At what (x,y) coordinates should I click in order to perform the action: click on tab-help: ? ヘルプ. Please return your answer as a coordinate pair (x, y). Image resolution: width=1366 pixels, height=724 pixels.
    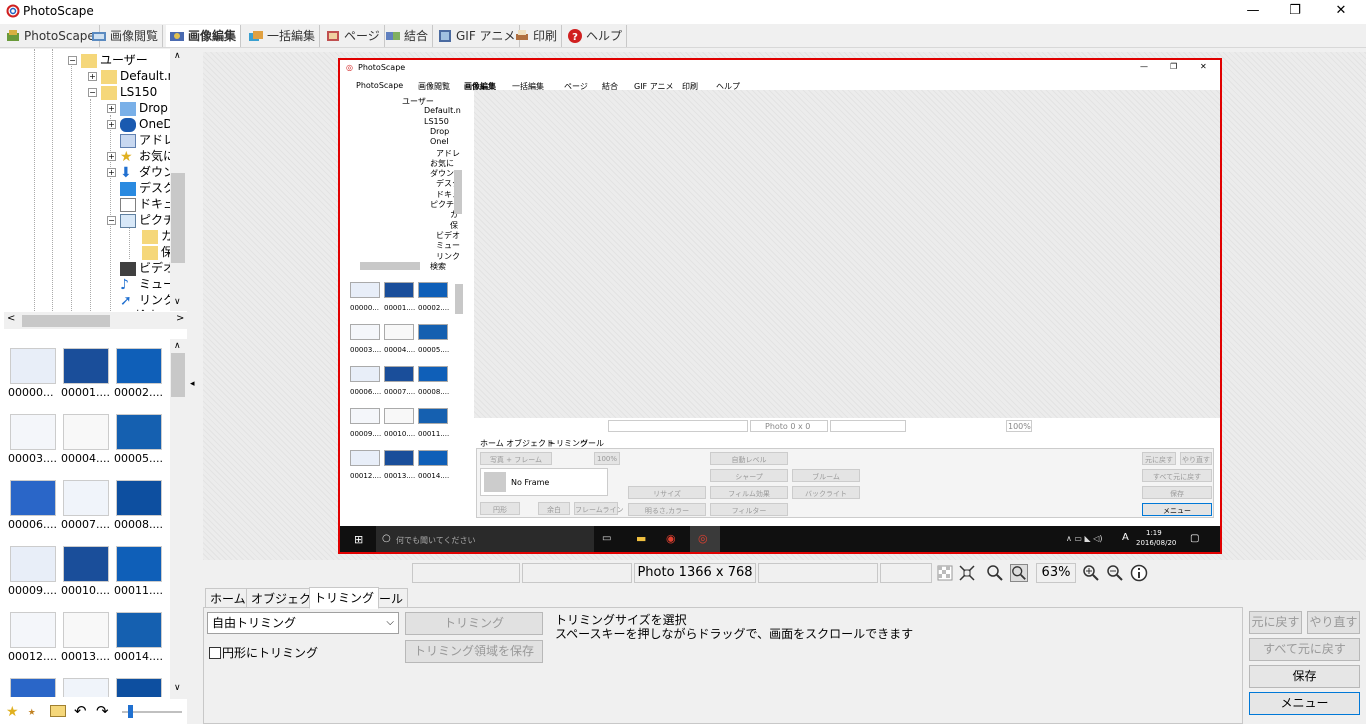
    Looking at the image, I should click on (596, 36).